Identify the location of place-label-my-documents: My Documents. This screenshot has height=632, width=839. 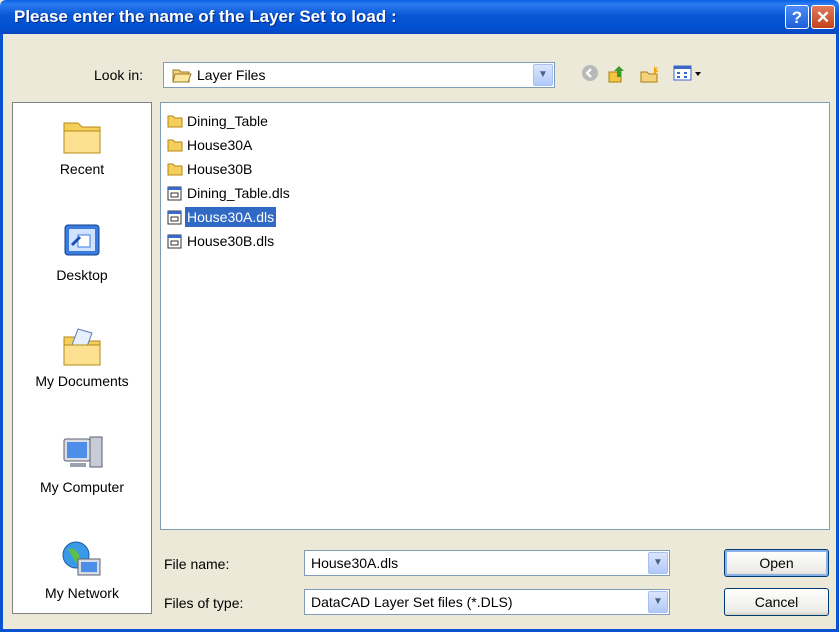
(82, 381).